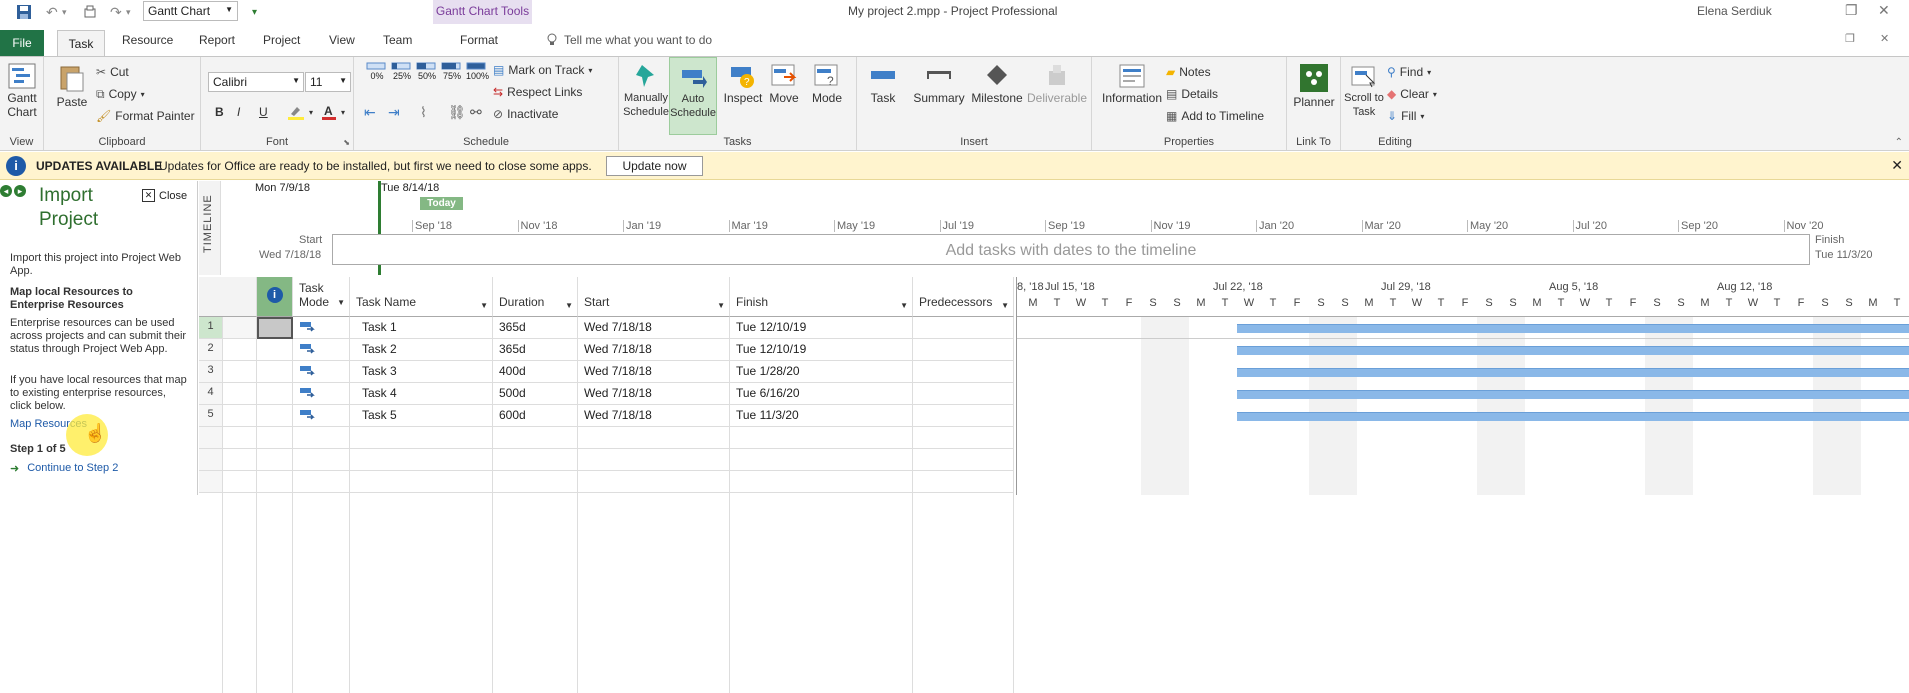 Image resolution: width=1909 pixels, height=693 pixels. Describe the element at coordinates (22, 91) in the screenshot. I see `gantt-chart-button: Gantt Chart` at that location.